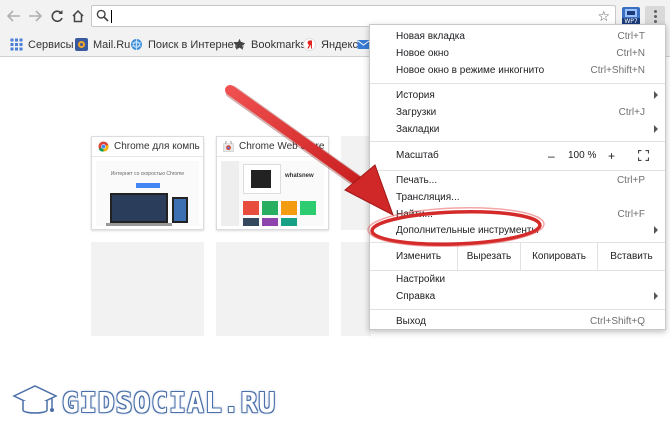 This screenshot has height=443, width=670. Describe the element at coordinates (230, 193) in the screenshot. I see `thumb-sidebar` at that location.